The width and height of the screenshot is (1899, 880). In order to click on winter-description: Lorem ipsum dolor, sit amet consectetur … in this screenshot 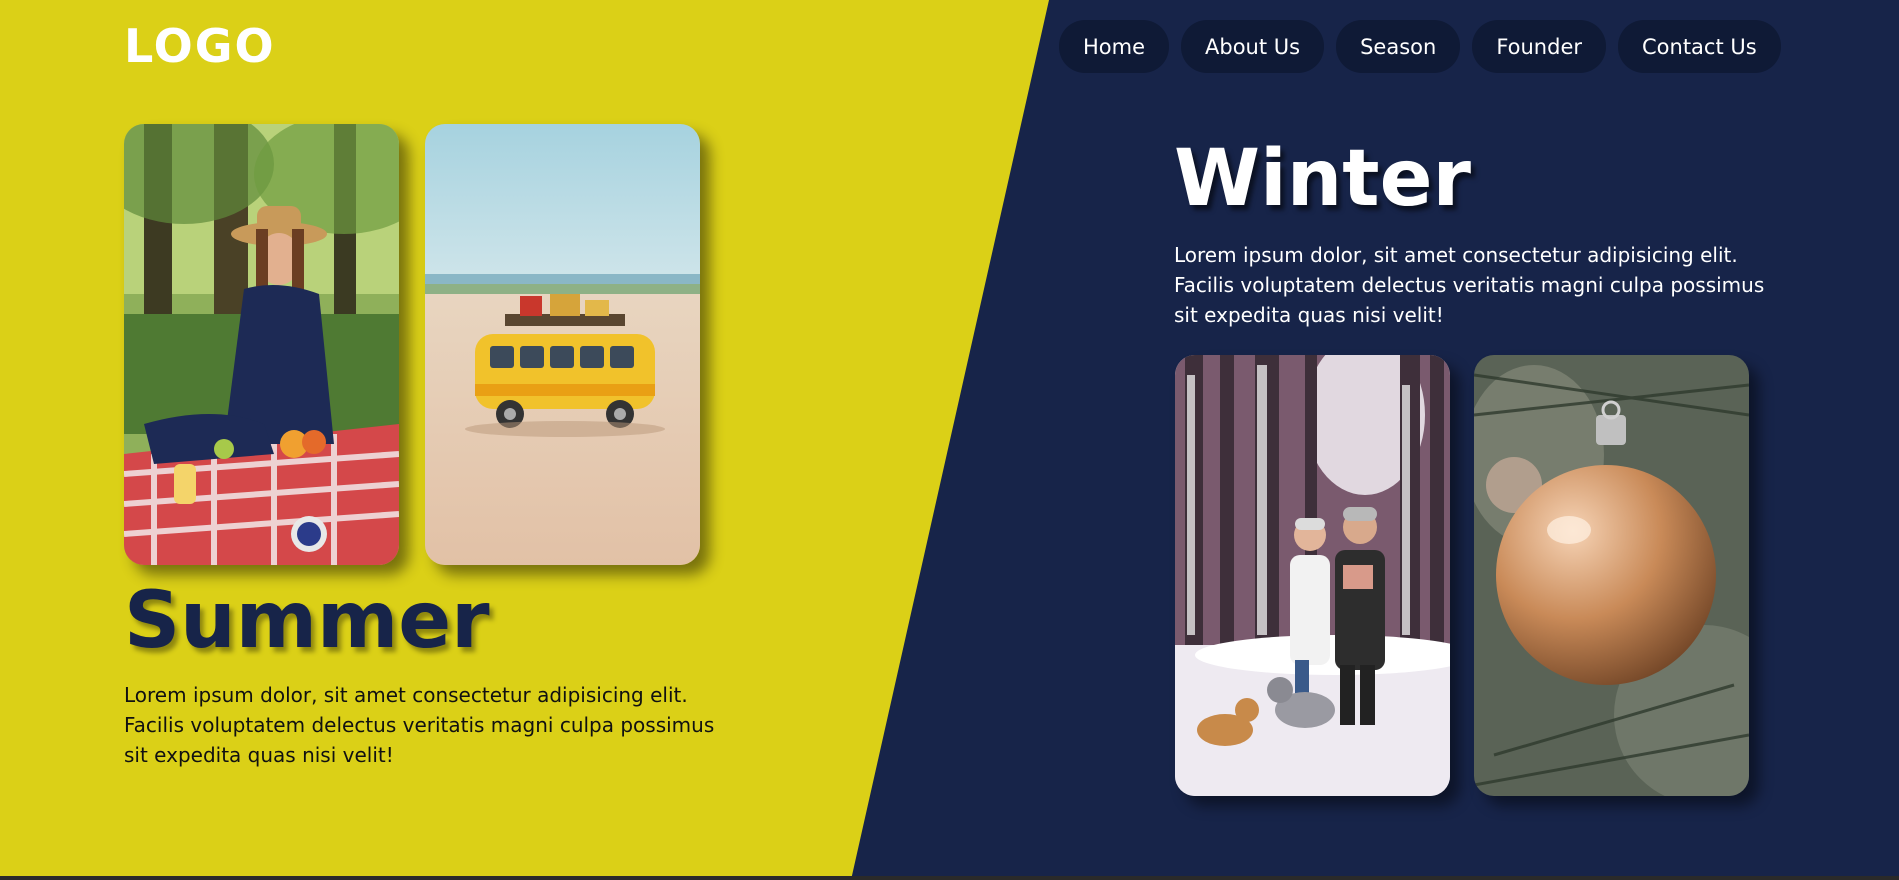, I will do `click(1469, 285)`.